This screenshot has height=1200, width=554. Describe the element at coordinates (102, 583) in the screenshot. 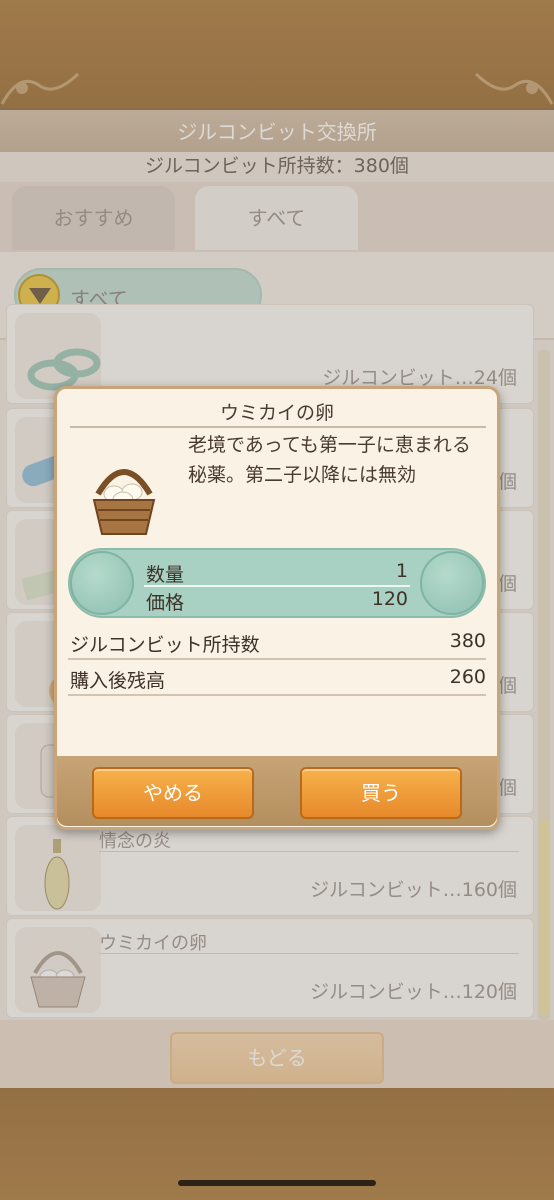

I see `decrease-button` at that location.